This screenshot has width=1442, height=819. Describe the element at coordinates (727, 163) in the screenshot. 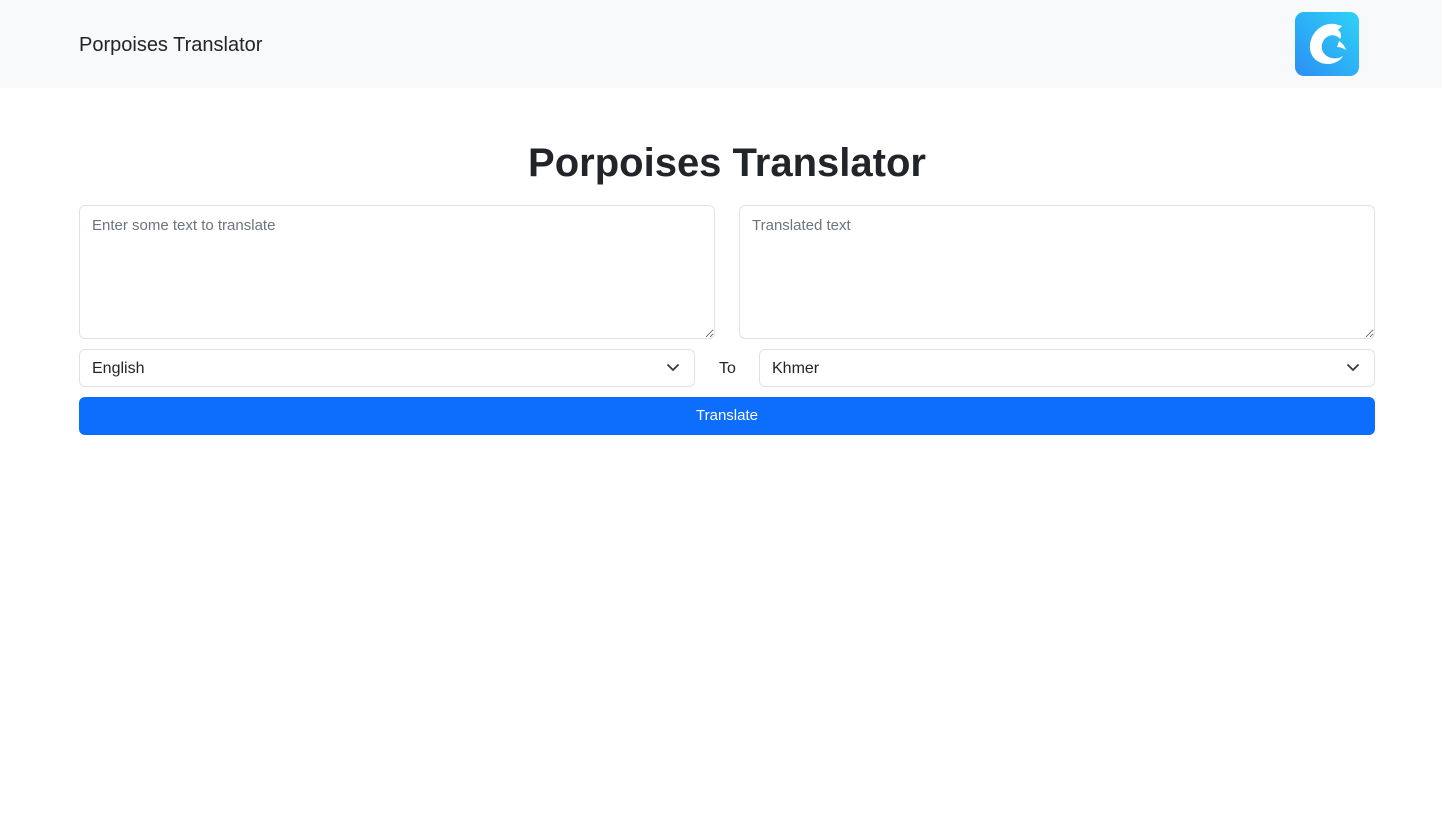

I see `page-title: Porpoises Translator` at that location.